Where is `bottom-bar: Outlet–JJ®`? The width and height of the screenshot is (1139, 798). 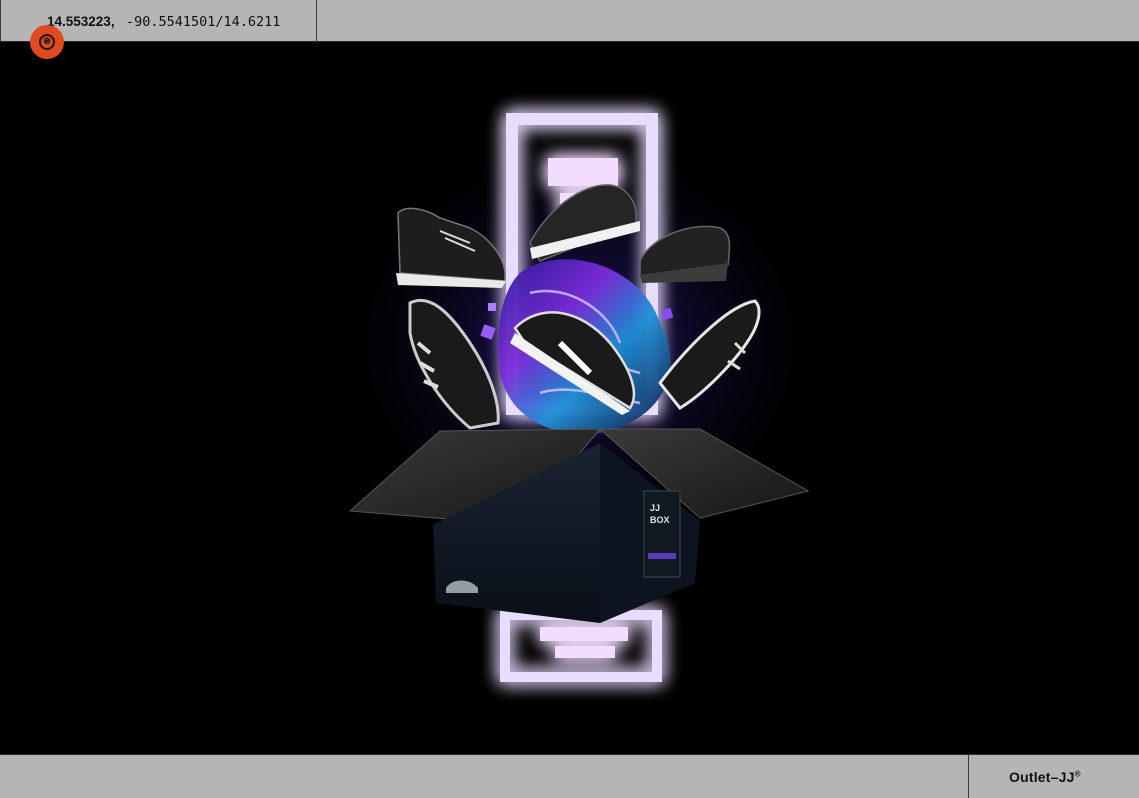 bottom-bar: Outlet–JJ® is located at coordinates (569, 776).